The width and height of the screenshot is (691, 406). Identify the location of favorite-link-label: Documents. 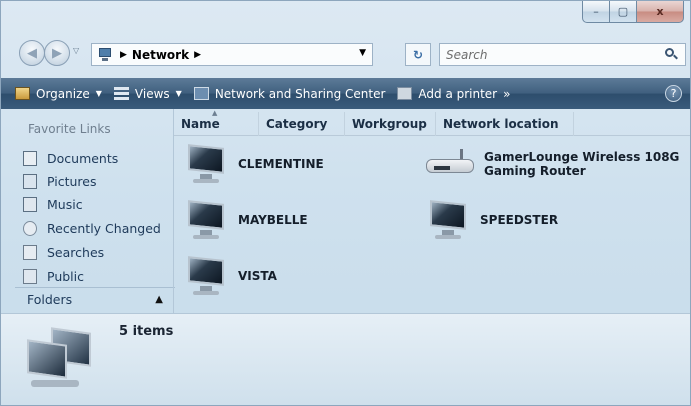
(83, 158).